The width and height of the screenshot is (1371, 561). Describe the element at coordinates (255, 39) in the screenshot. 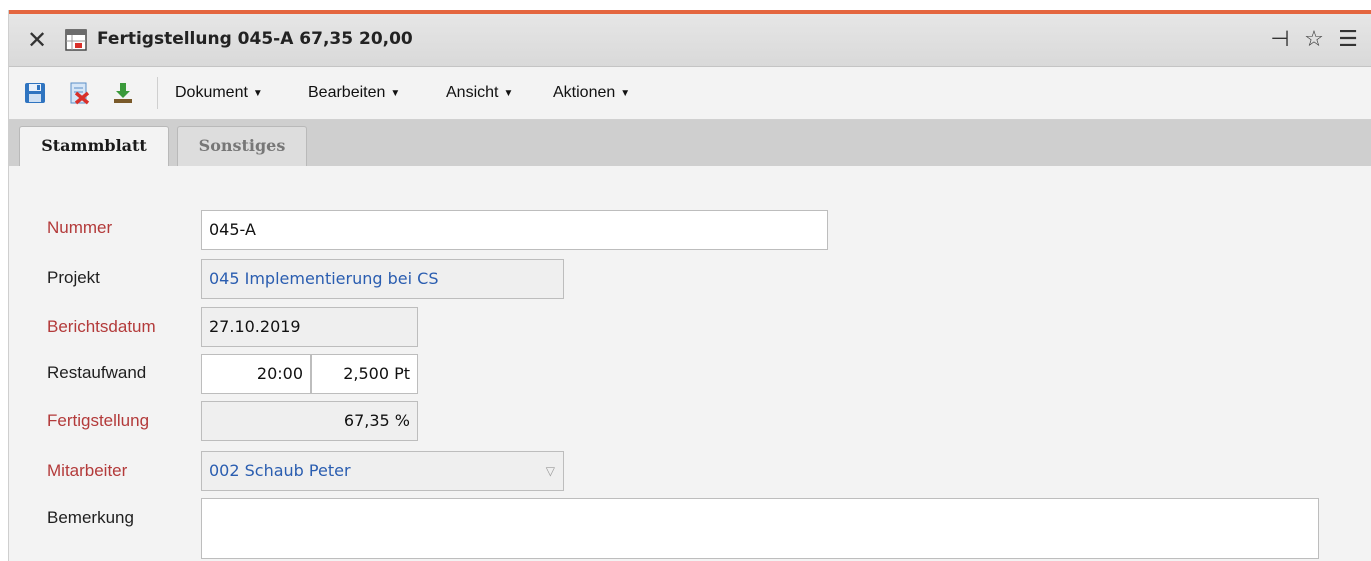

I see `window-title: Fertigstellung 045-A 67,35 20,00` at that location.